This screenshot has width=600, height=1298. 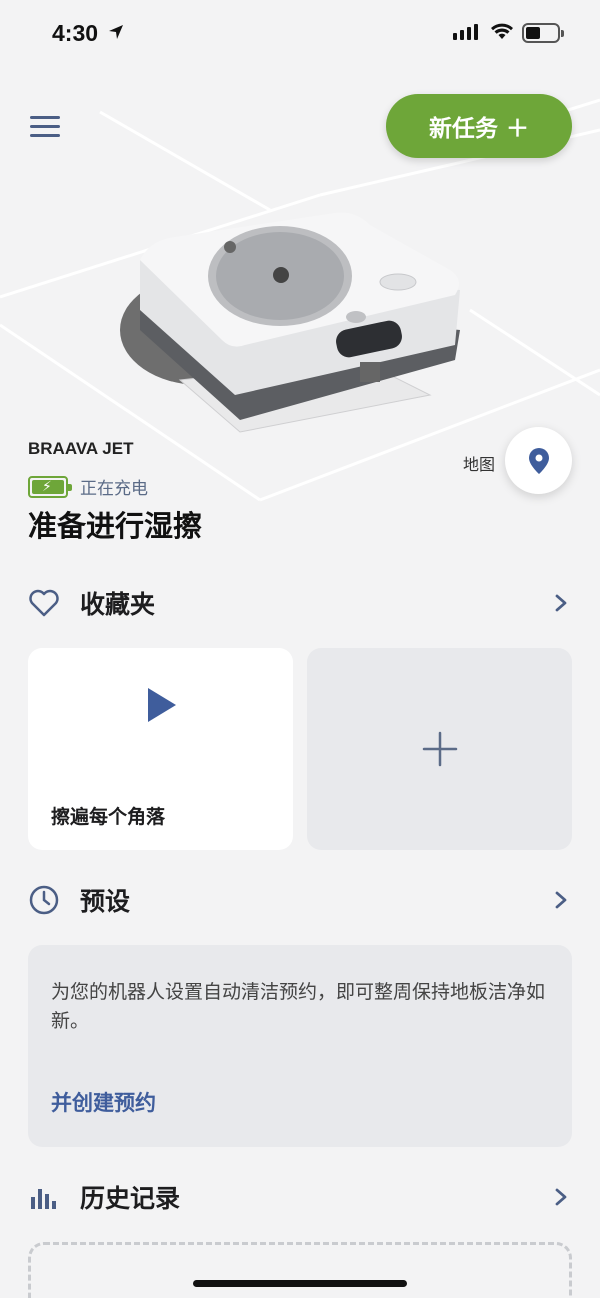 I want to click on clock-icon, so click(x=44, y=900).